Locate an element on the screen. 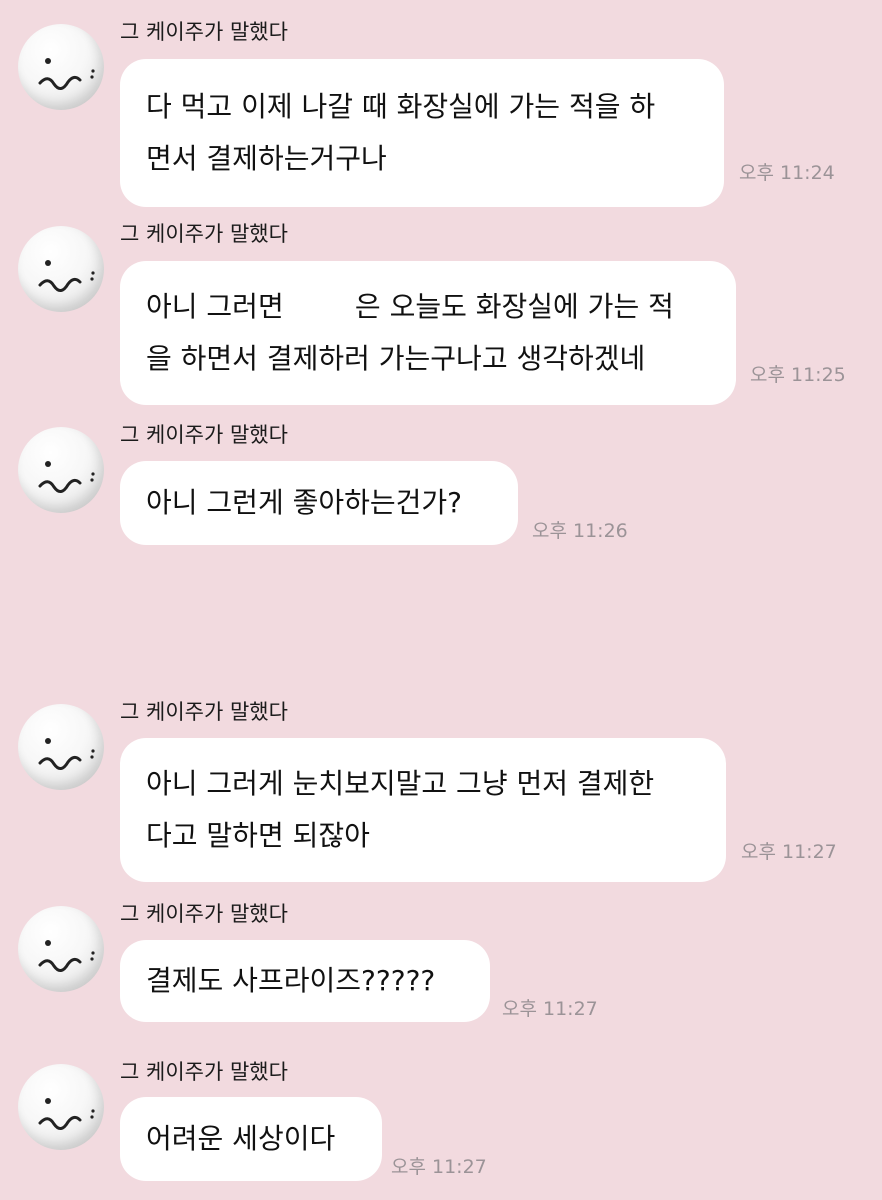 The image size is (882, 1200). message-timestamp: 오후 11:26 is located at coordinates (580, 531).